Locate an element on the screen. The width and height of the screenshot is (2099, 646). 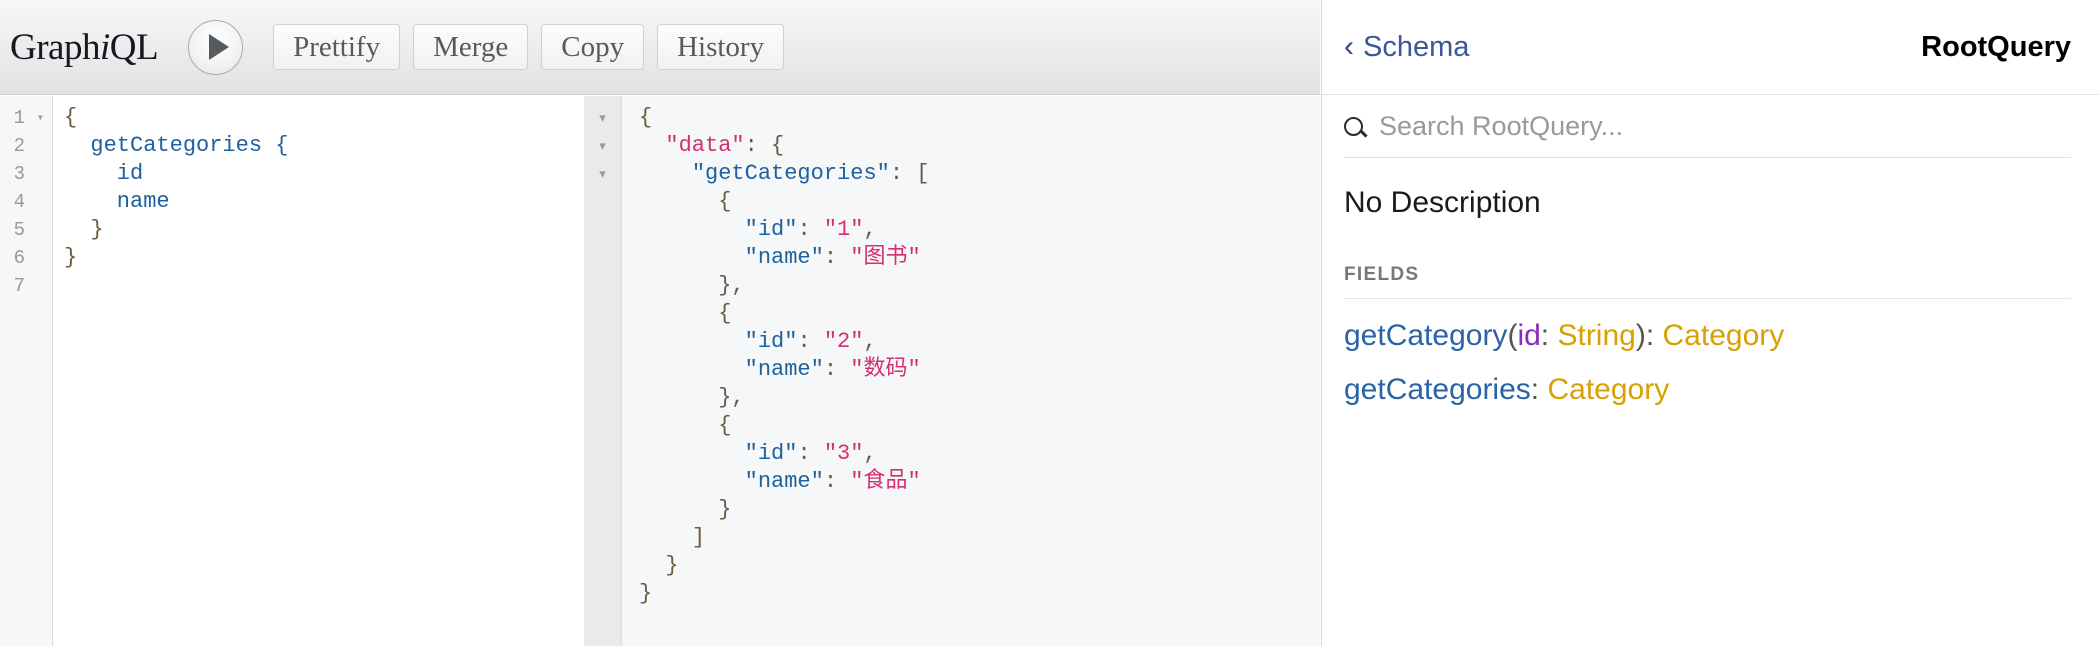
docs-search-row is located at coordinates (1707, 126).